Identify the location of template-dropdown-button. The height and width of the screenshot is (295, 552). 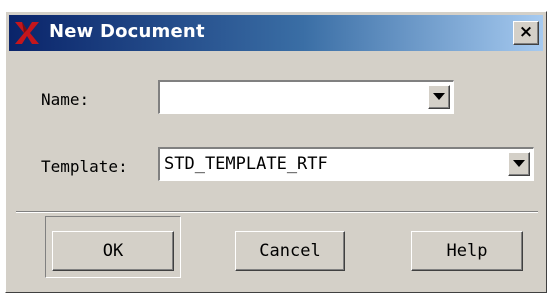
(519, 164).